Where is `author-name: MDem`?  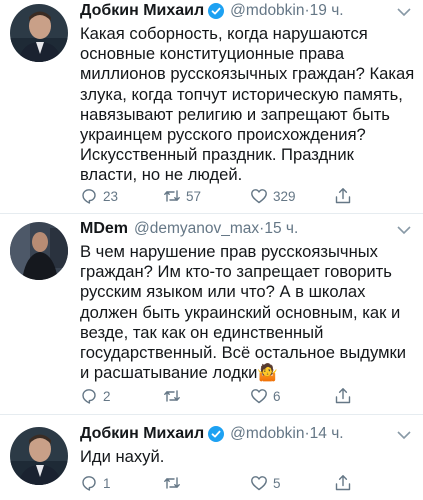 author-name: MDem is located at coordinates (104, 229).